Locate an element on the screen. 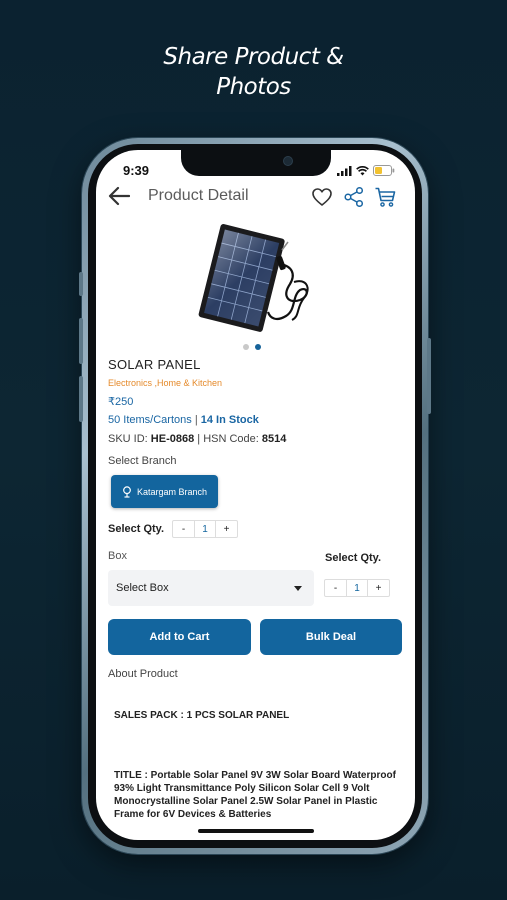 The image size is (507, 900). box-quantity-stepper: - 1 + is located at coordinates (357, 588).